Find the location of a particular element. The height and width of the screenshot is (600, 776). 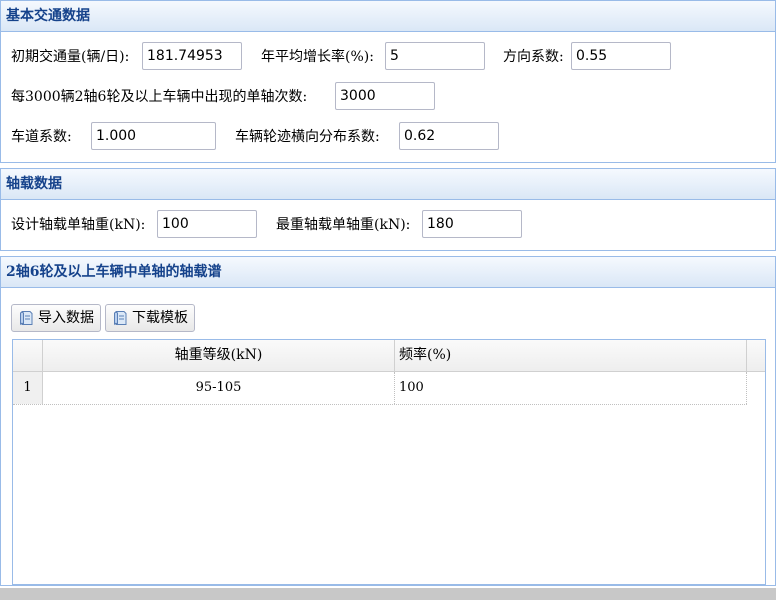

design-load-input is located at coordinates (207, 224).